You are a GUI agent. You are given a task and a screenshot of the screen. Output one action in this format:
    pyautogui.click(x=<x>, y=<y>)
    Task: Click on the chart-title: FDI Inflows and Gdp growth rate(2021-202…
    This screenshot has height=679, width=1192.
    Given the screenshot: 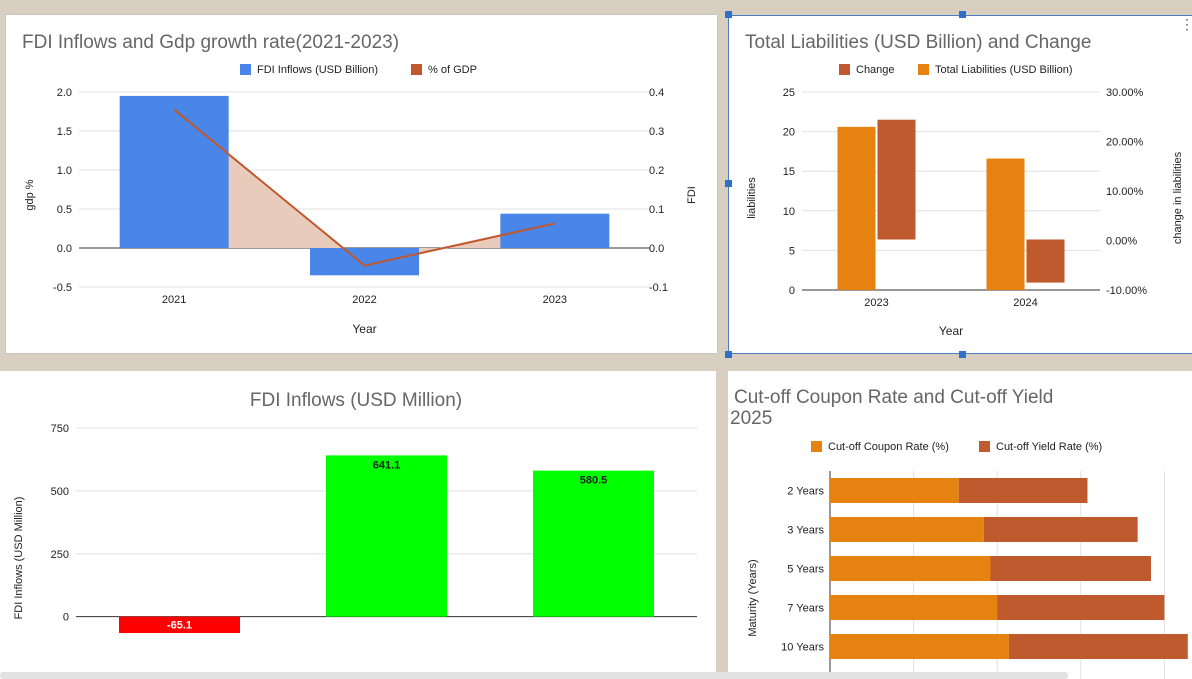 What is the action you would take?
    pyautogui.click(x=210, y=42)
    